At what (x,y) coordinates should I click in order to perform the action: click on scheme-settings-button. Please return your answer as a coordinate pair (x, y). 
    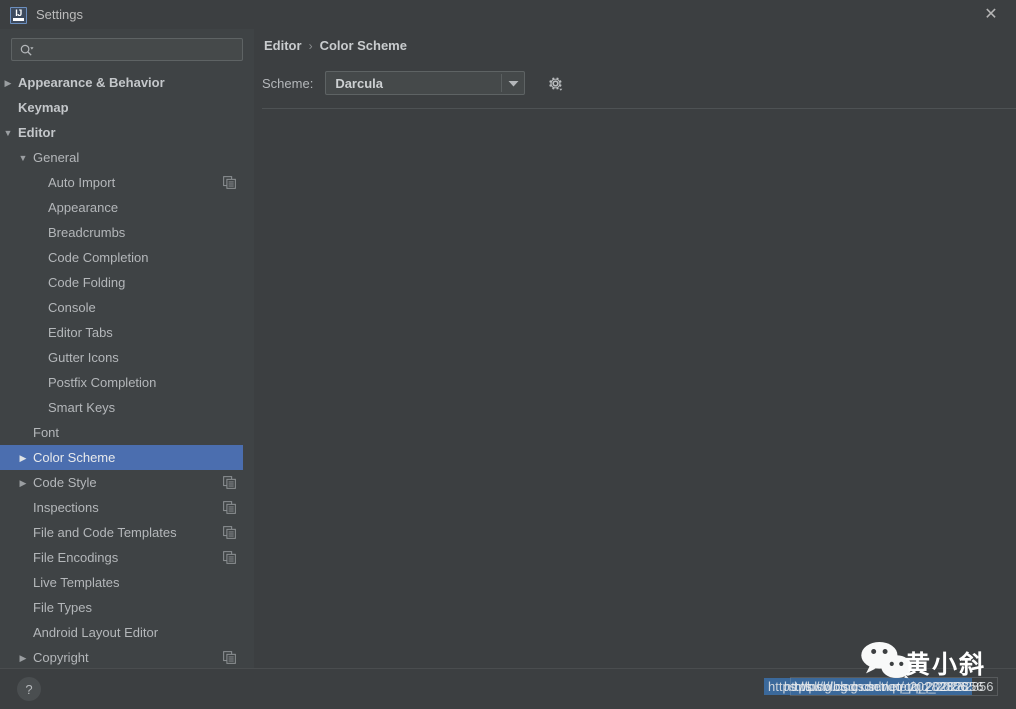
    Looking at the image, I should click on (555, 83).